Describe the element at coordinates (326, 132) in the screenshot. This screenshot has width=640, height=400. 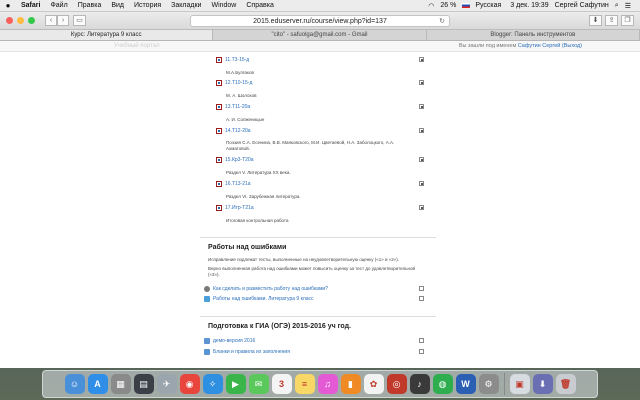
I see `list-item: 14.Т12-20а` at that location.